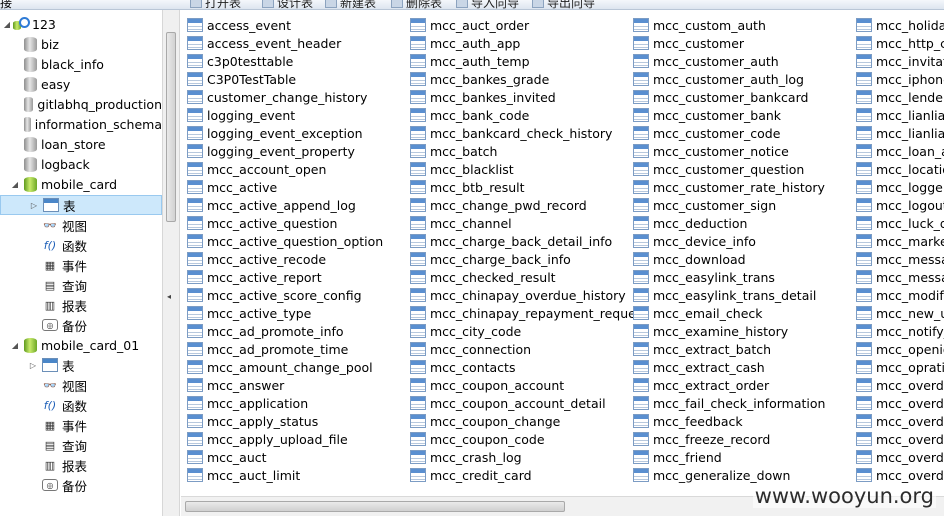 The image size is (944, 516). Describe the element at coordinates (299, 313) in the screenshot. I see `table-list-item: mcc_active_type` at that location.